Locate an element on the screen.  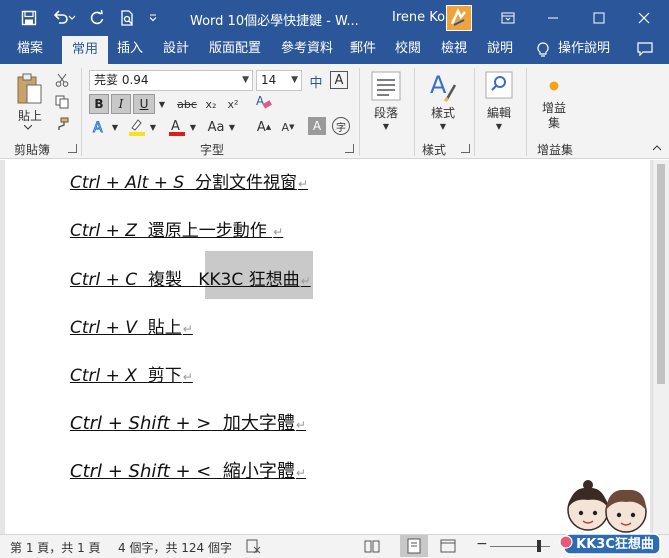
underline-dropdown-icon: ▼ is located at coordinates (162, 104).